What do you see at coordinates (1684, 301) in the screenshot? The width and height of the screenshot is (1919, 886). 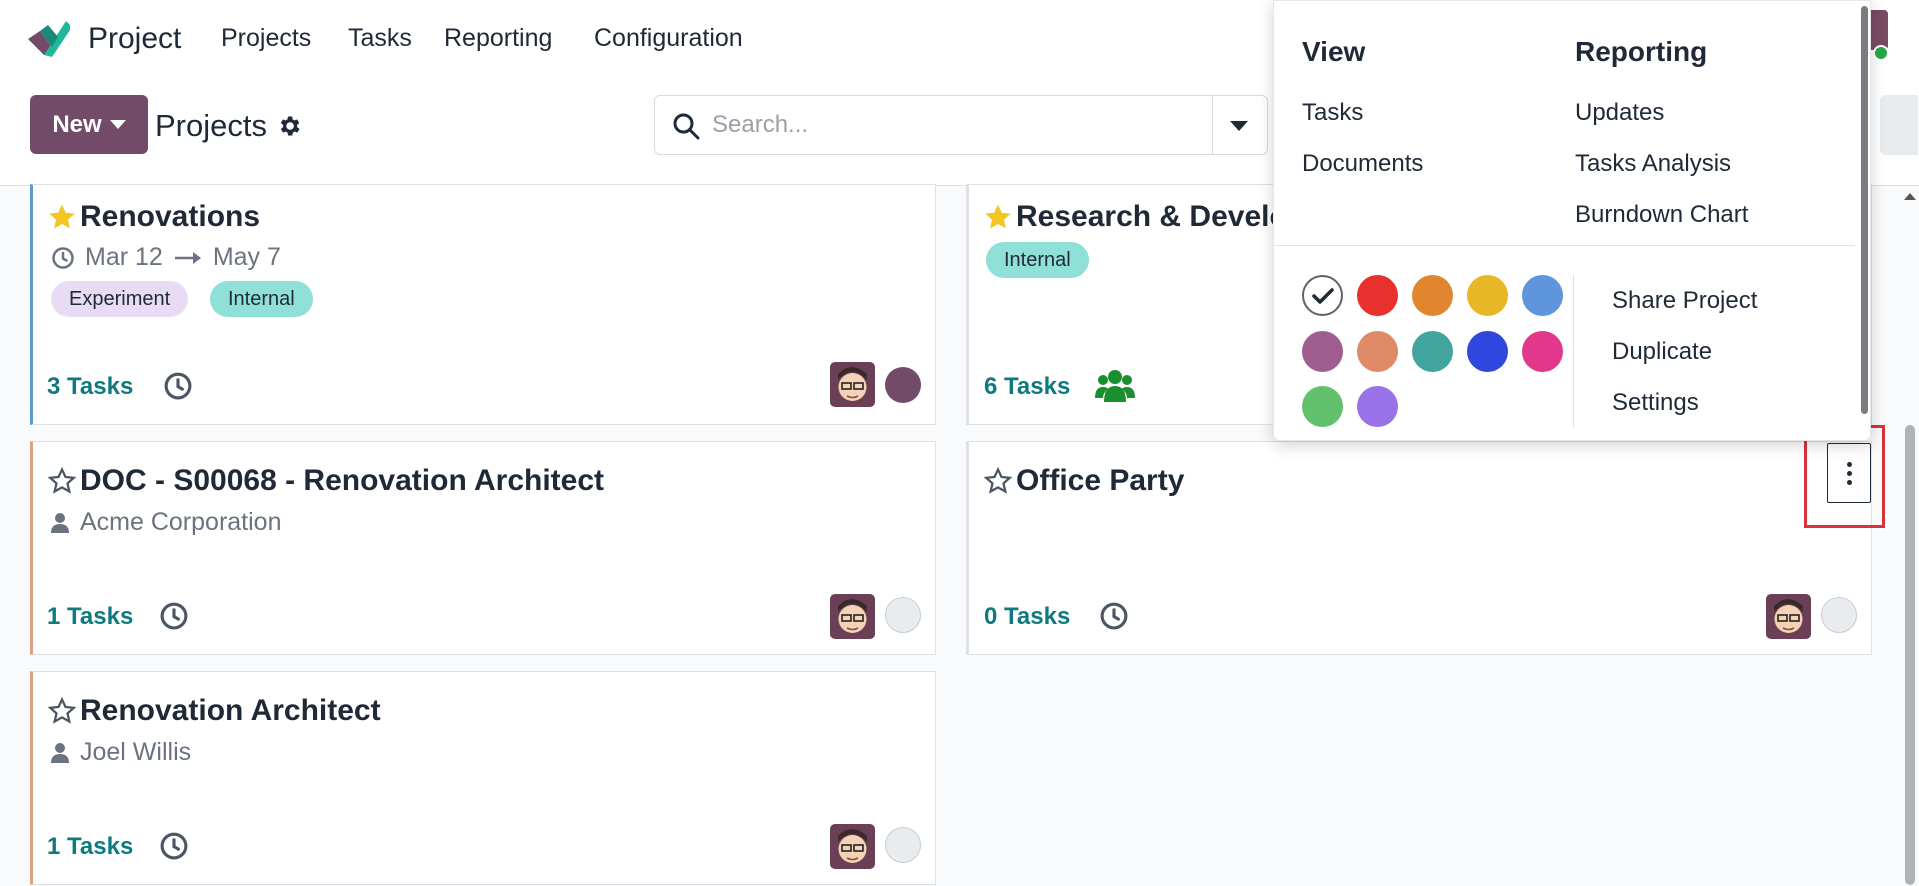 I see `dropdown-item-share-project: Share Project` at bounding box center [1684, 301].